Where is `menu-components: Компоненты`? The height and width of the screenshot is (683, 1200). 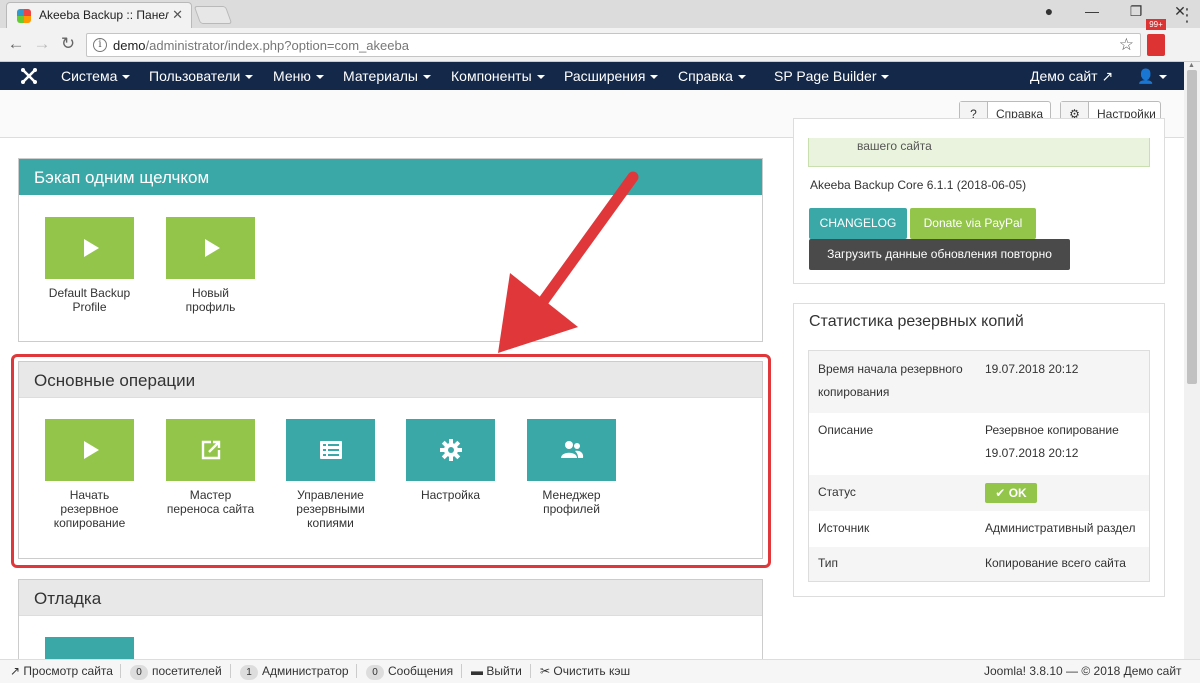 menu-components: Компоненты is located at coordinates (498, 76).